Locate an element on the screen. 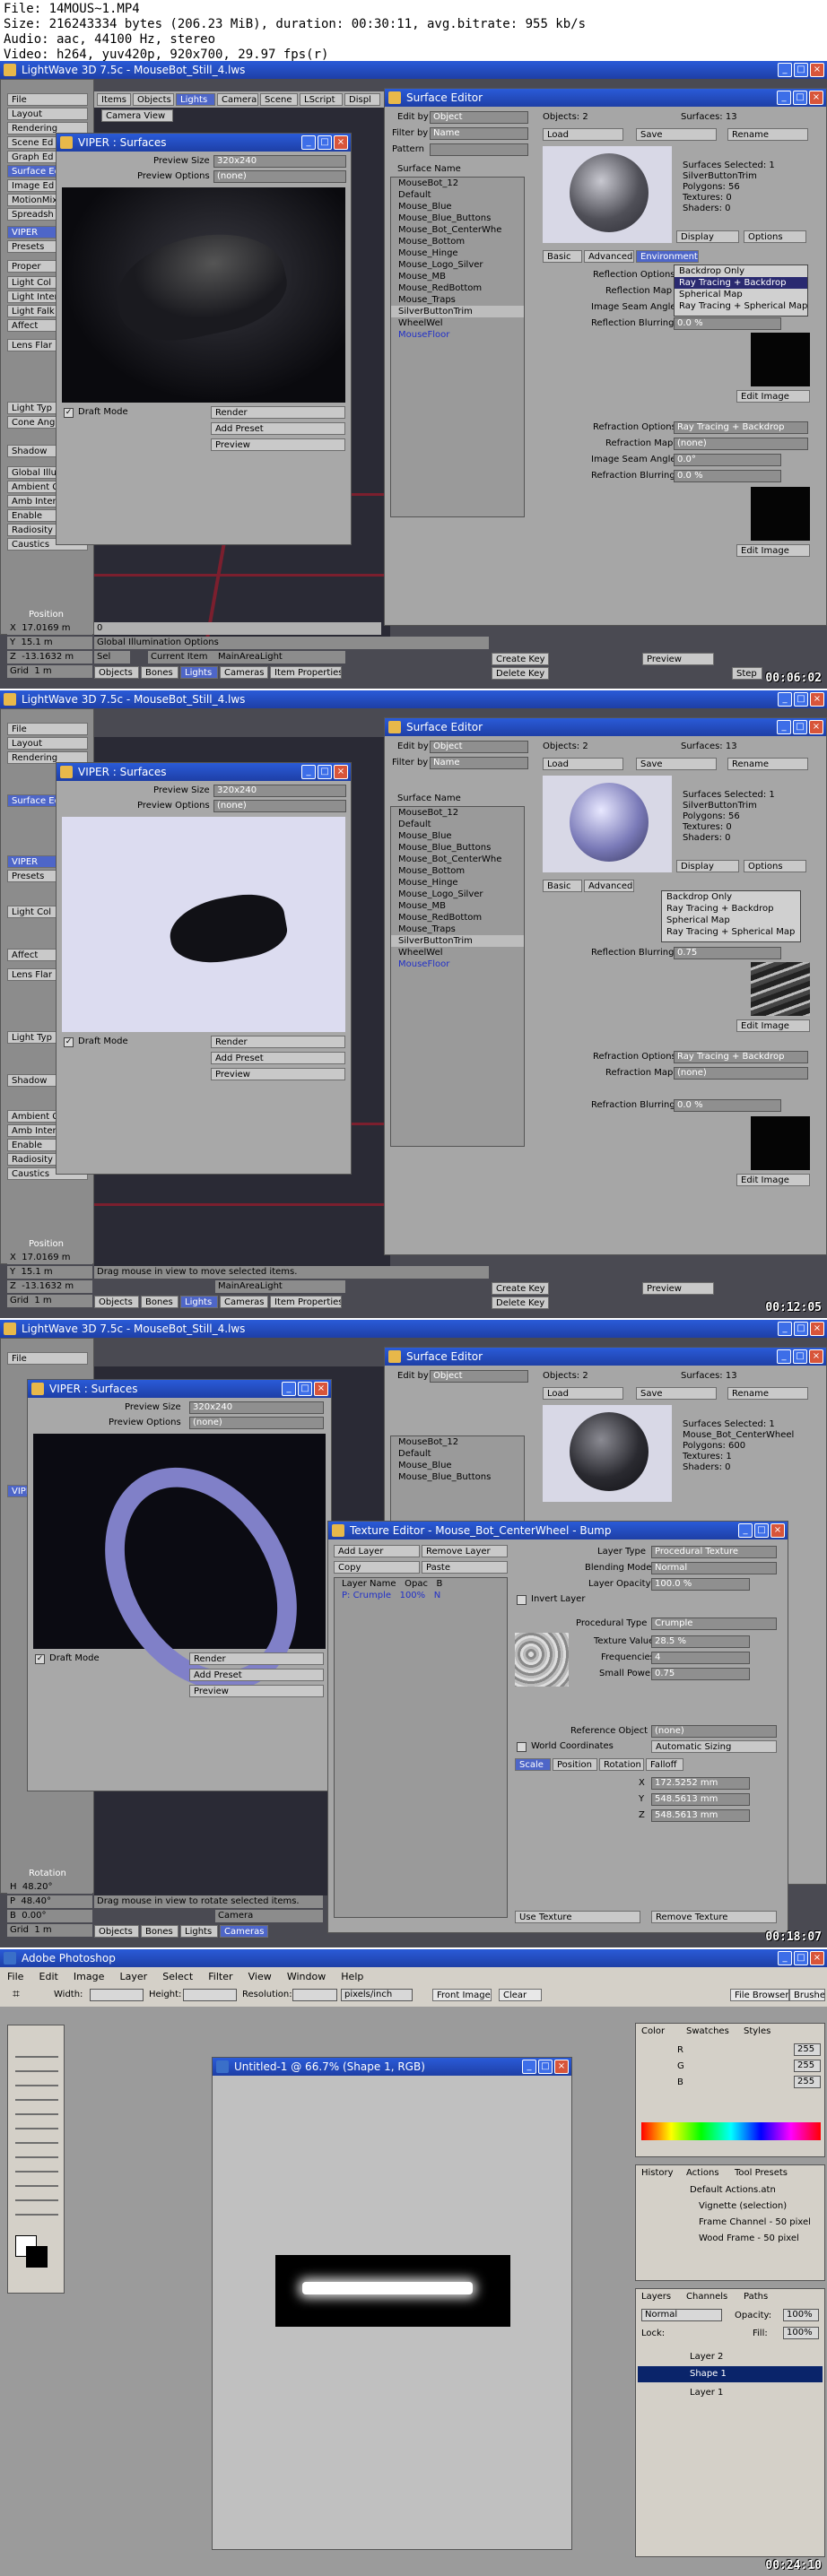 This screenshot has width=827, height=2576. tab-channels: Channels is located at coordinates (707, 2297).